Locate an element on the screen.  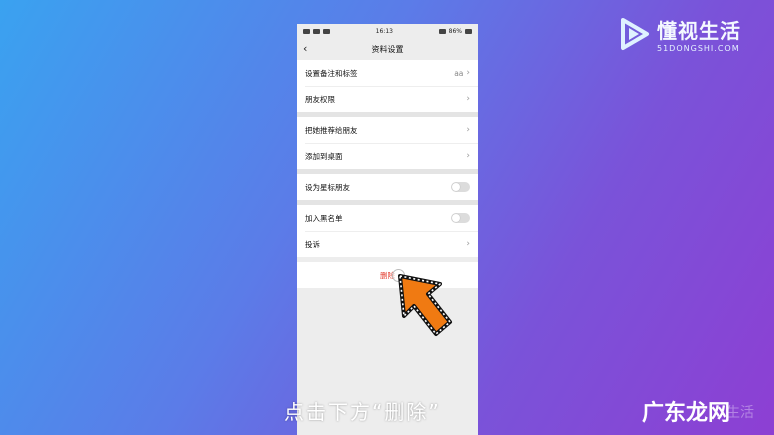
row-value: aa is located at coordinates (459, 73).